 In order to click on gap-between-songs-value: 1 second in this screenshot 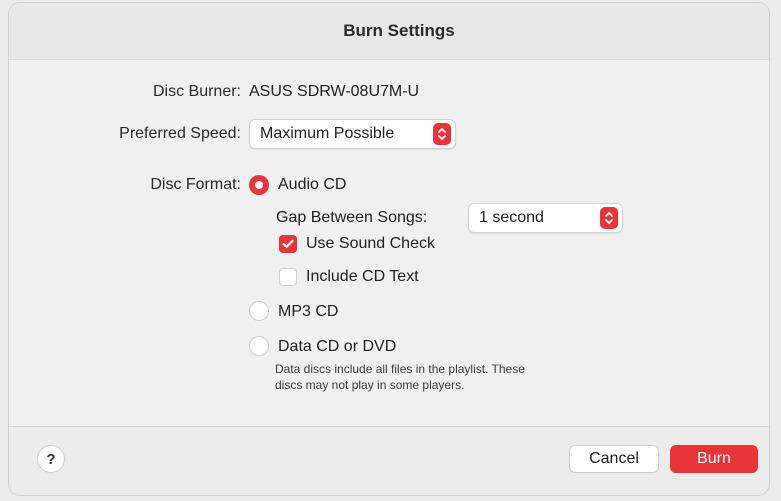, I will do `click(511, 217)`.